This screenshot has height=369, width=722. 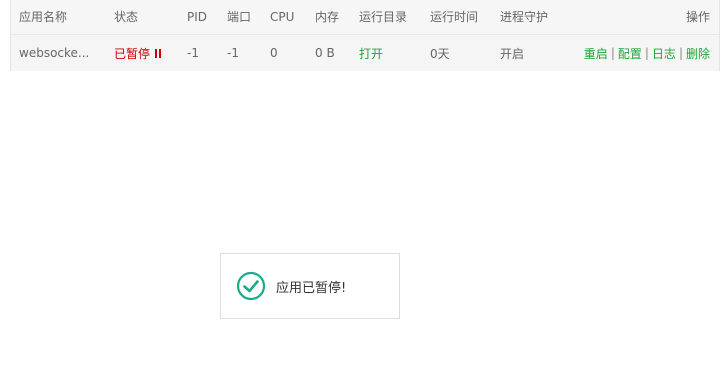 What do you see at coordinates (454, 17) in the screenshot?
I see `col-header-run-time: 运行时间` at bounding box center [454, 17].